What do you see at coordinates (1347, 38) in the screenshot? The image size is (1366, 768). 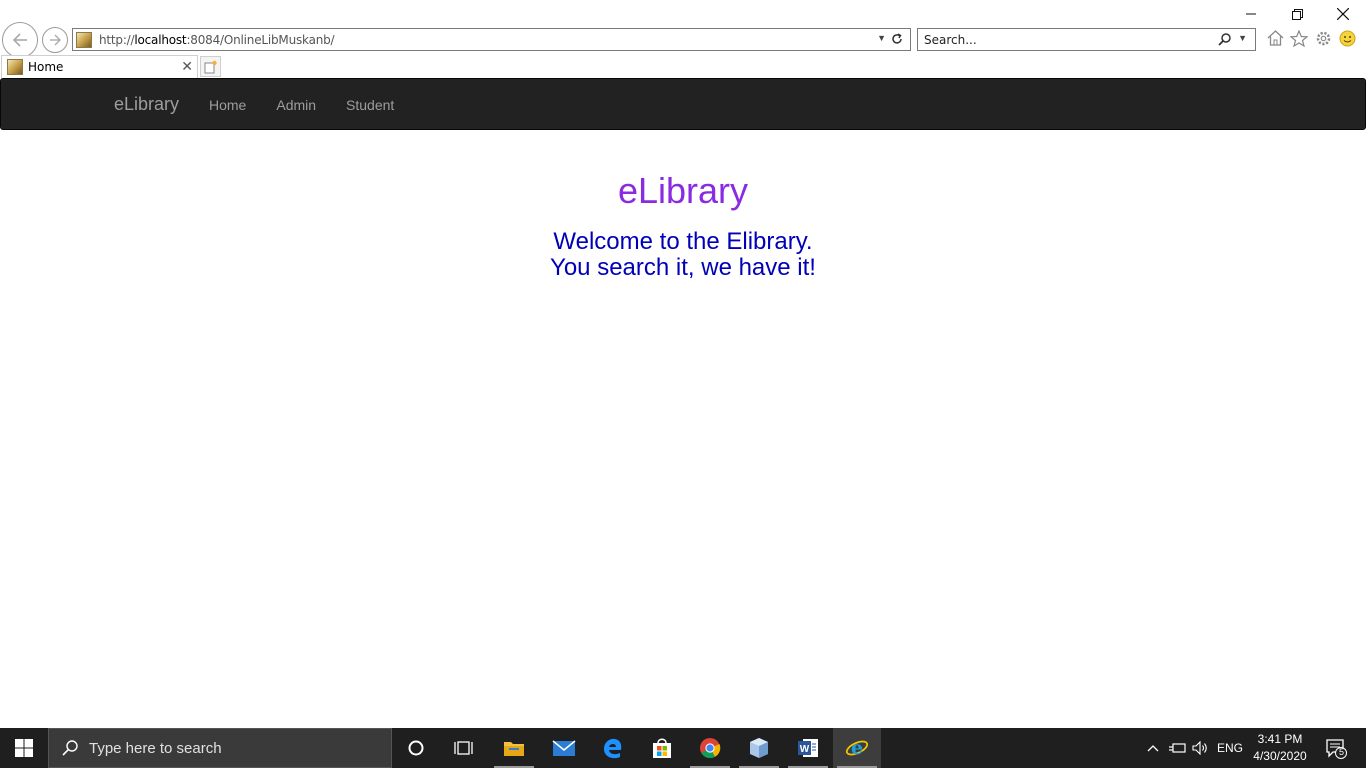 I see `feedback-smiley-icon` at bounding box center [1347, 38].